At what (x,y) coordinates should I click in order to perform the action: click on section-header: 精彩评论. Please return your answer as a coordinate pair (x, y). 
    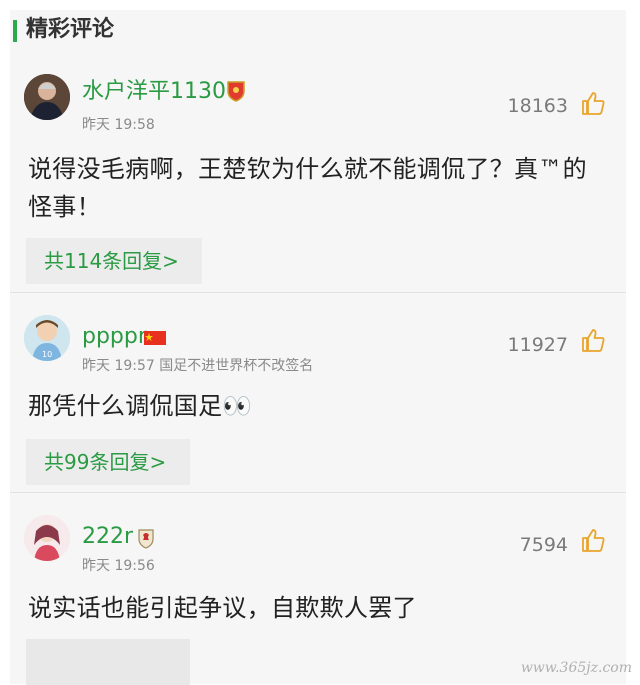
    Looking at the image, I should click on (318, 30).